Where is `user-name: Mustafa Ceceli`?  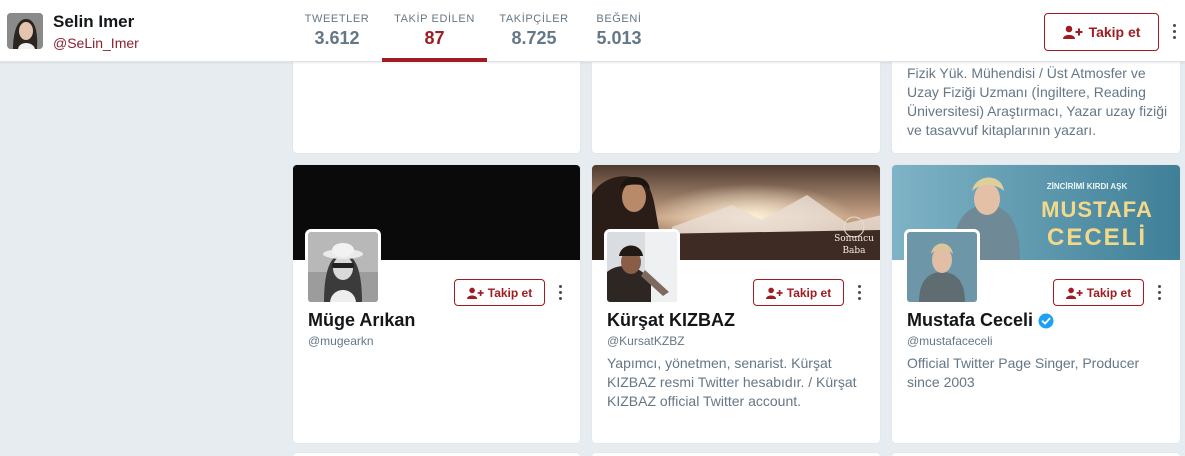
user-name: Mustafa Ceceli is located at coordinates (980, 320).